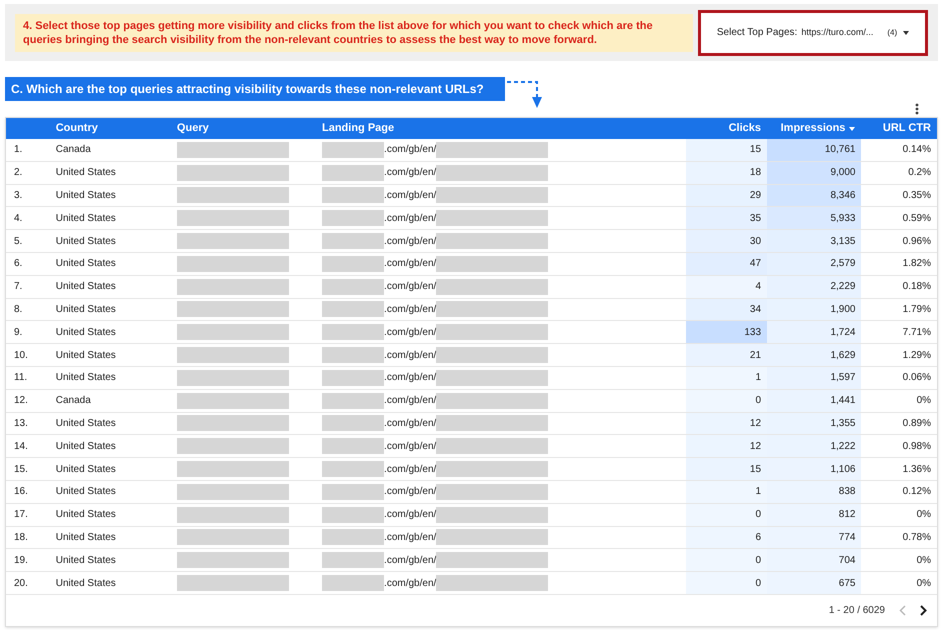 The image size is (943, 630). I want to click on impressions-cell: 675, so click(814, 583).